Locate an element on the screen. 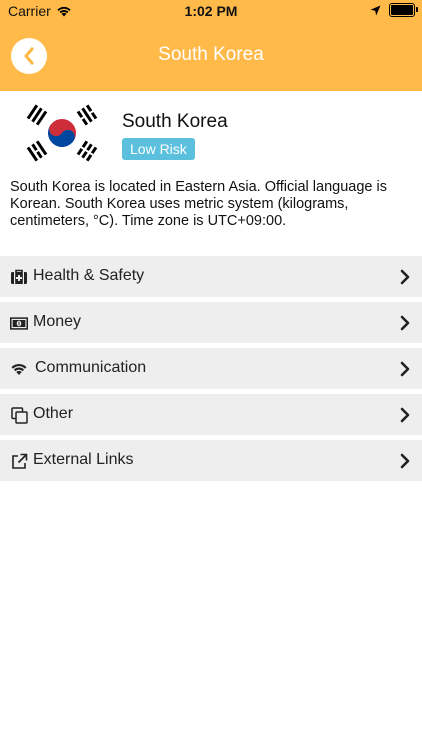 The width and height of the screenshot is (422, 750). status-right is located at coordinates (394, 10).